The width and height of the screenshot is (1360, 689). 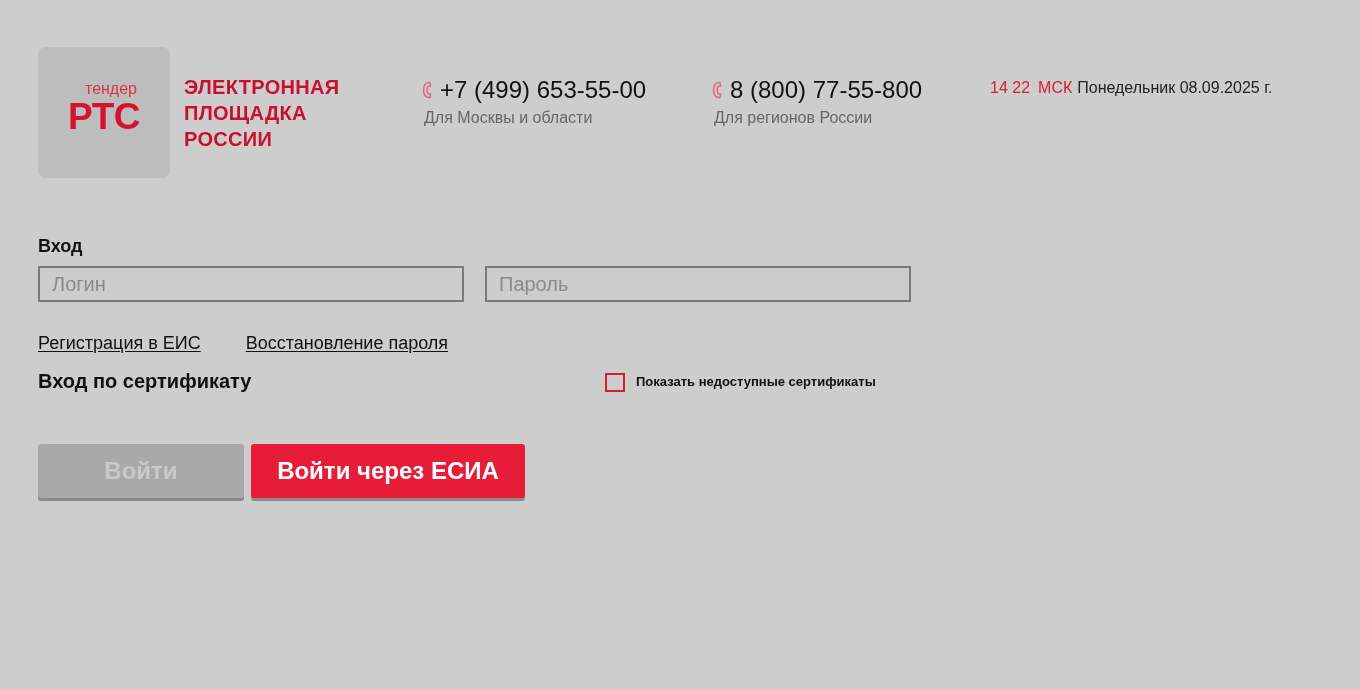 I want to click on link: Регистрация в ЕИС, so click(x=119, y=343).